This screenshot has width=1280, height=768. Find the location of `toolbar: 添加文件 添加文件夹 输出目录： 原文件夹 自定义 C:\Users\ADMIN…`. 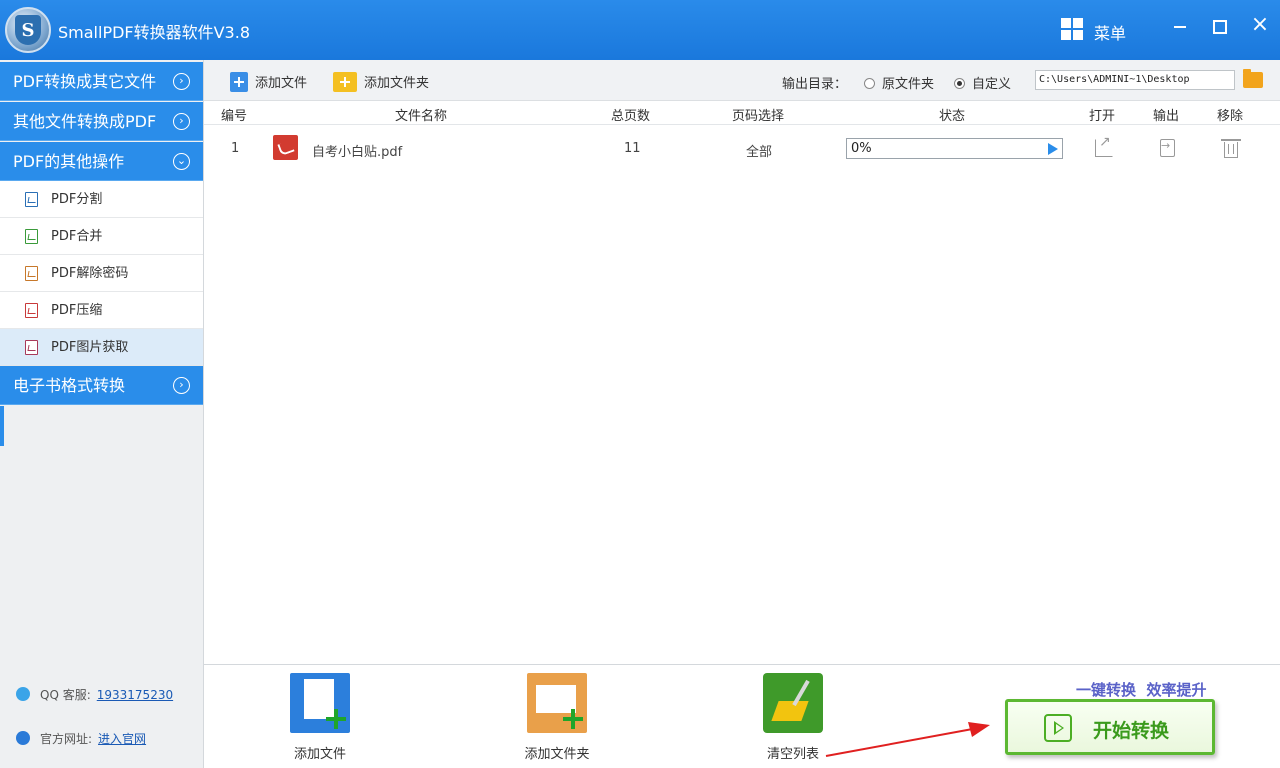

toolbar: 添加文件 添加文件夹 输出目录： 原文件夹 自定义 C:\Users\ADMIN… is located at coordinates (742, 80).